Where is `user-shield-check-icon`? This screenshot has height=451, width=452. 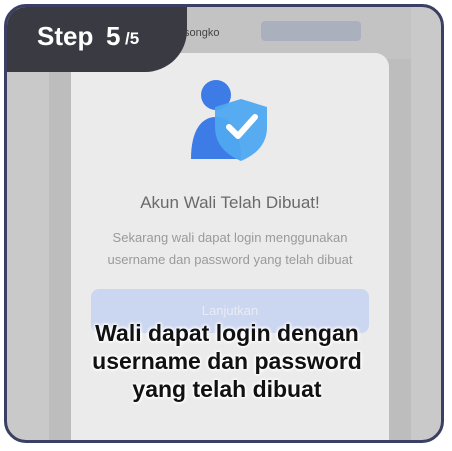 user-shield-check-icon is located at coordinates (228, 121).